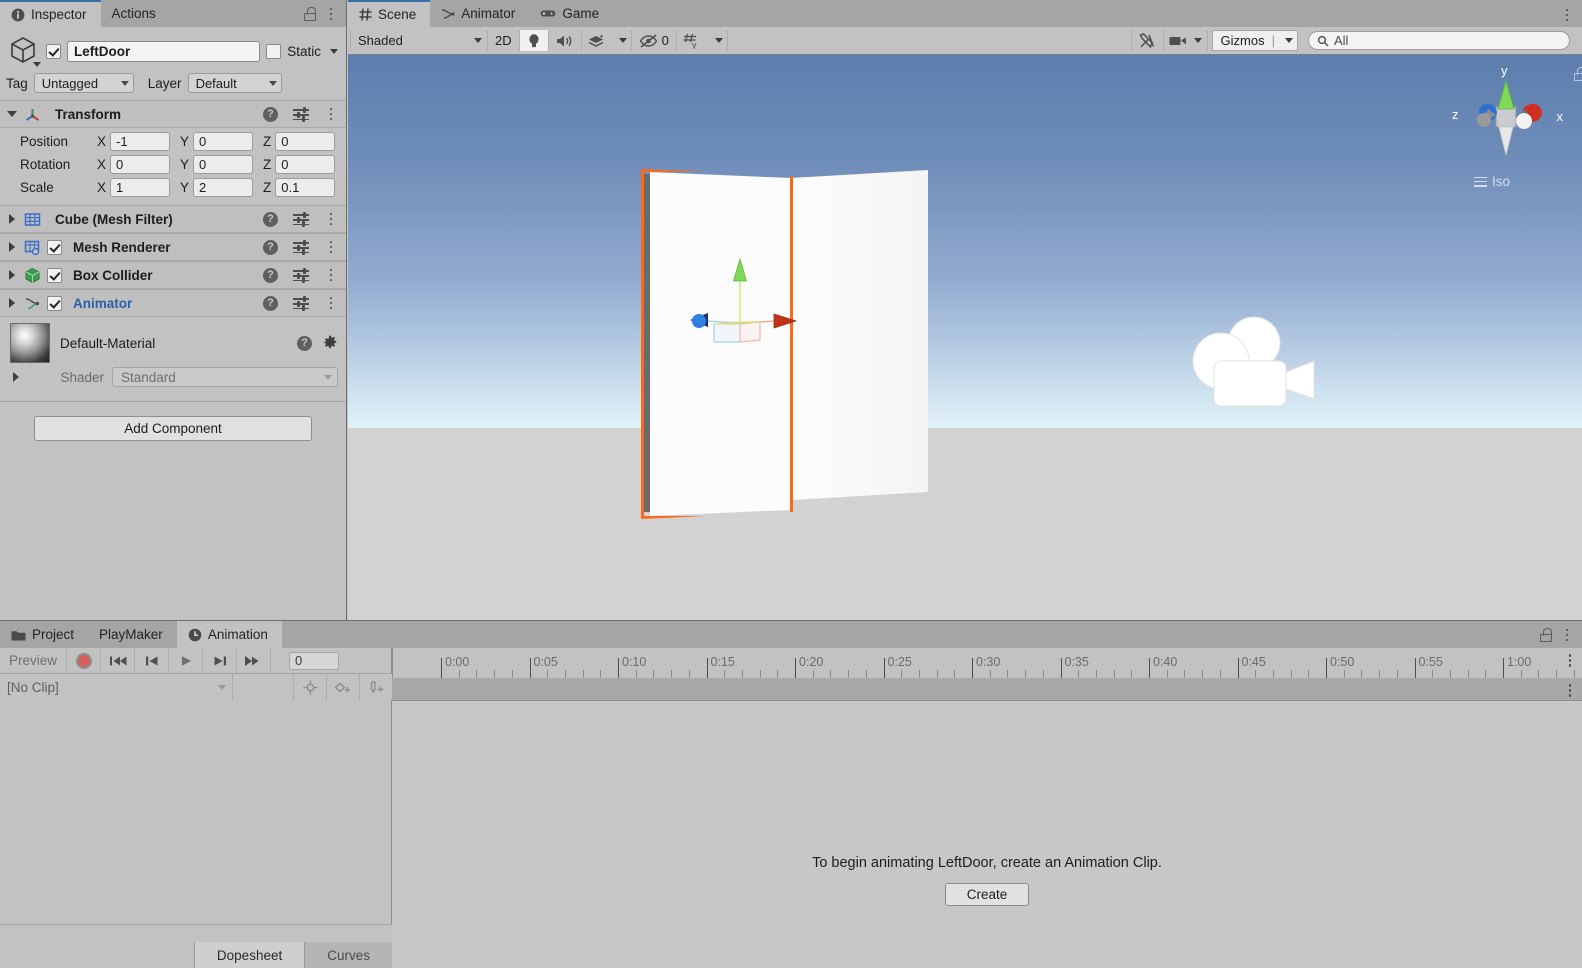 Image resolution: width=1582 pixels, height=968 pixels. What do you see at coordinates (343, 687) in the screenshot?
I see `add-property-keyframe-button` at bounding box center [343, 687].